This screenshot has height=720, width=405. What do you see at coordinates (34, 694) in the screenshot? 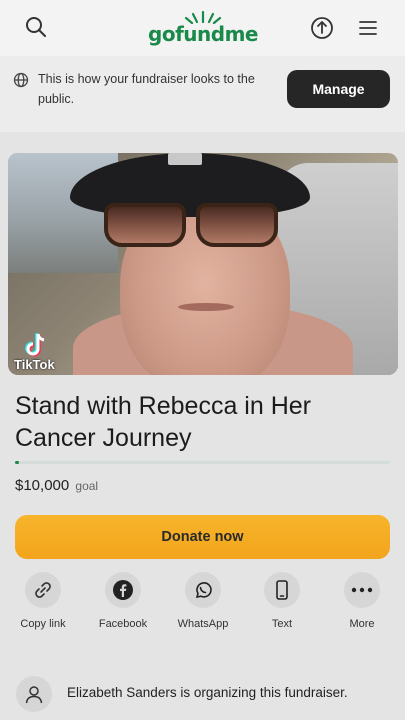
I see `user-icon` at bounding box center [34, 694].